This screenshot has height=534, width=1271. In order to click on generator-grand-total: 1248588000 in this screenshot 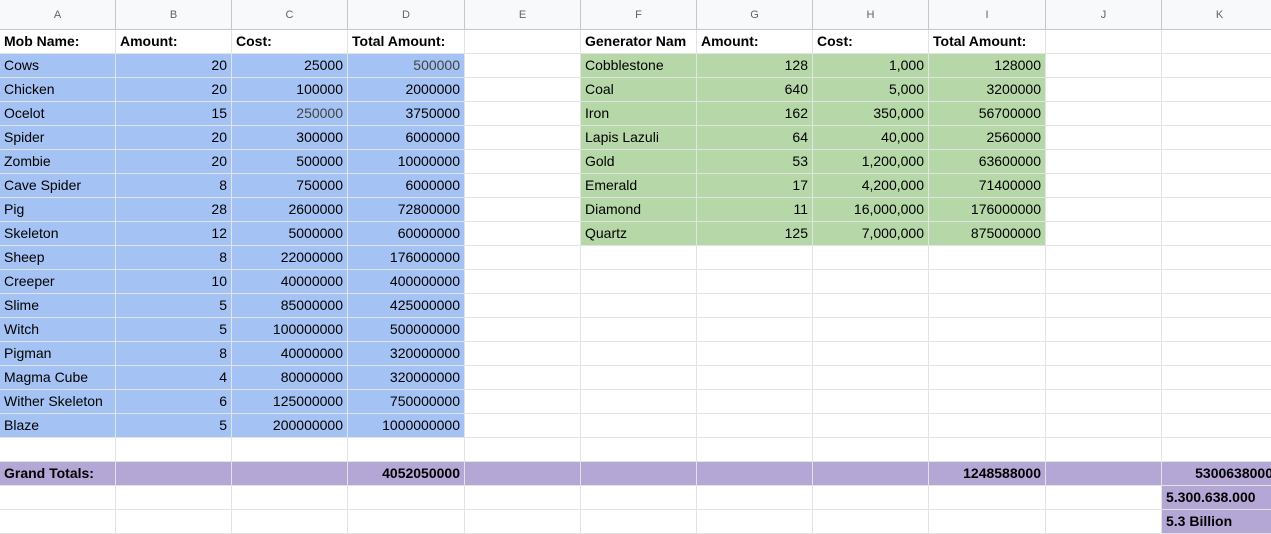, I will do `click(987, 474)`.